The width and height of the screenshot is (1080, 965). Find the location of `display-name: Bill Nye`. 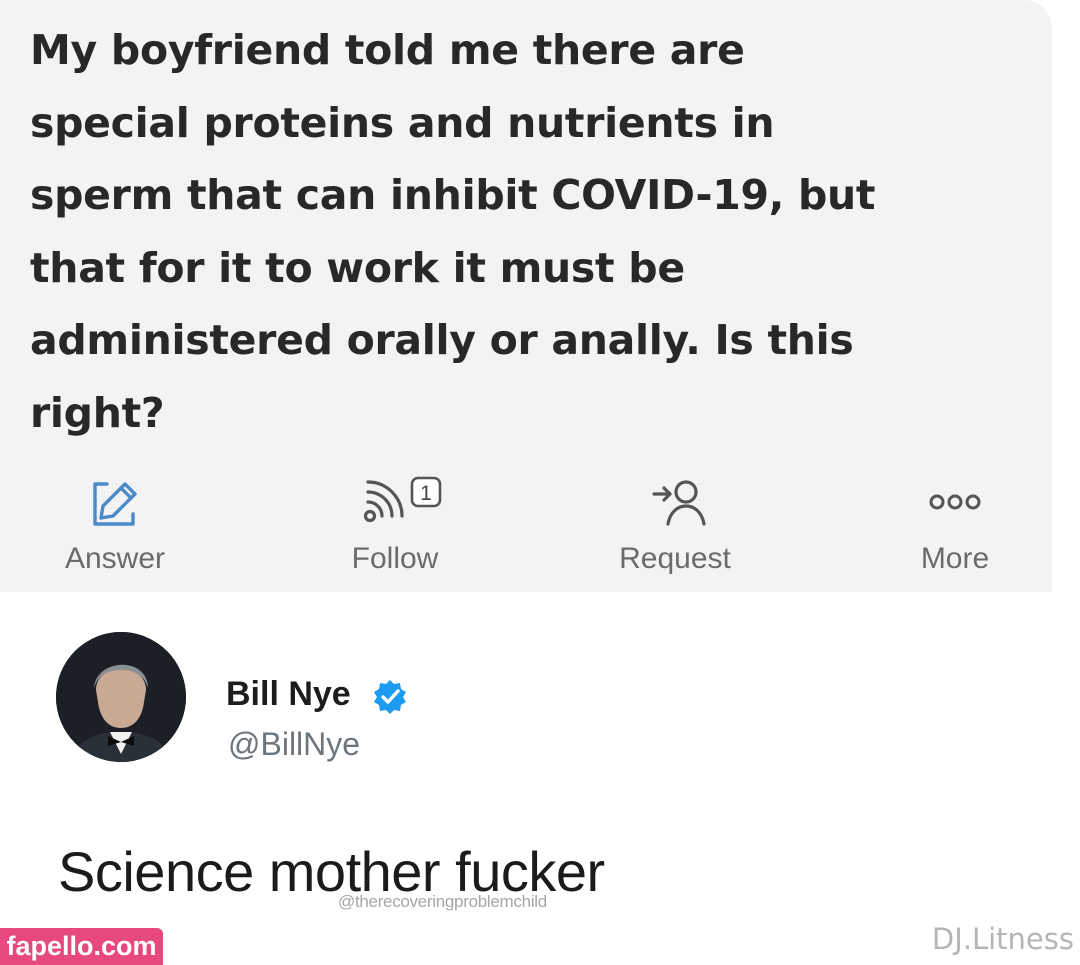

display-name: Bill Nye is located at coordinates (288, 694).